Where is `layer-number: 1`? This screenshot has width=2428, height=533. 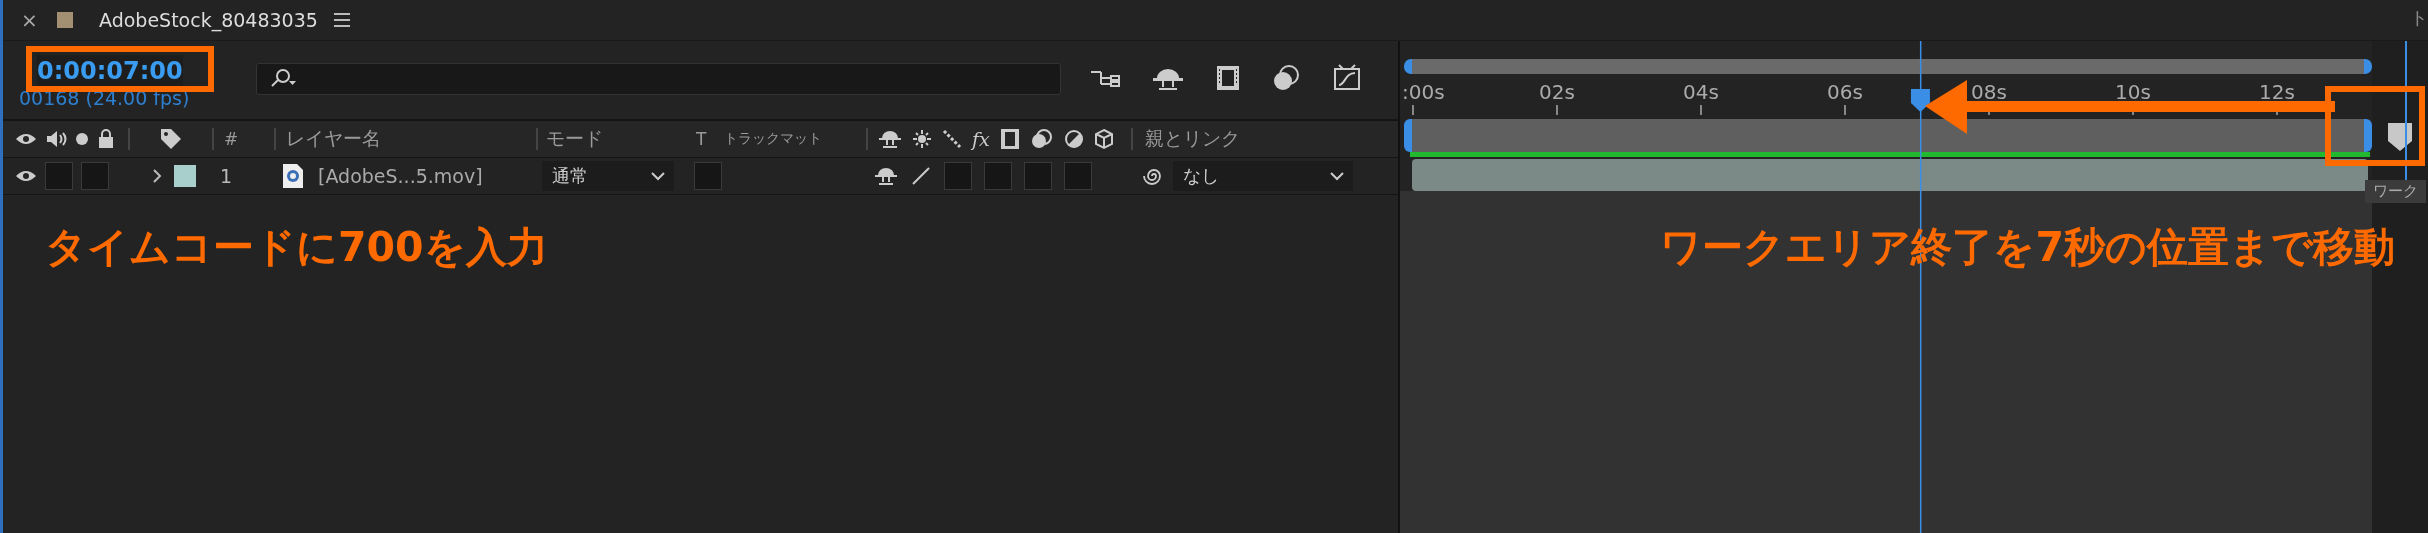
layer-number: 1 is located at coordinates (226, 176).